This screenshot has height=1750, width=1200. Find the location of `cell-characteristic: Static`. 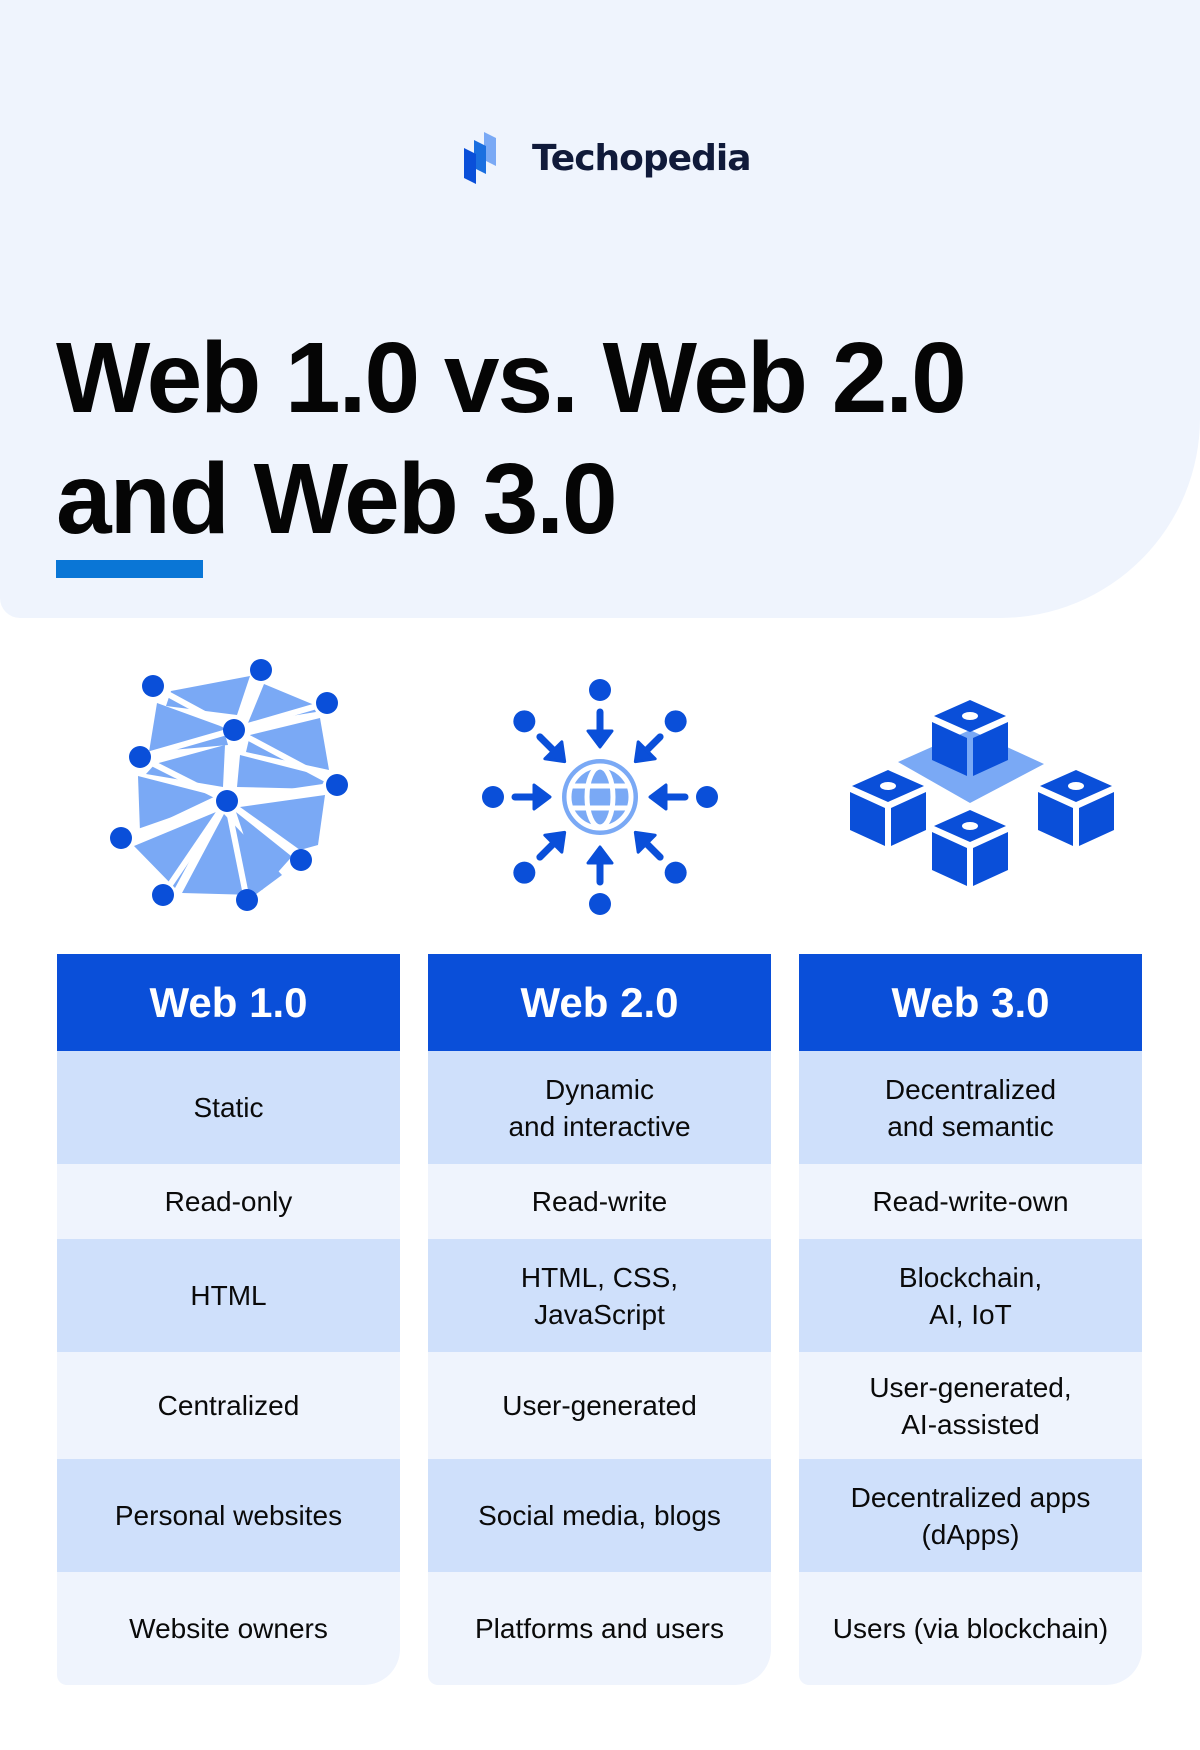

cell-characteristic: Static is located at coordinates (228, 1107).